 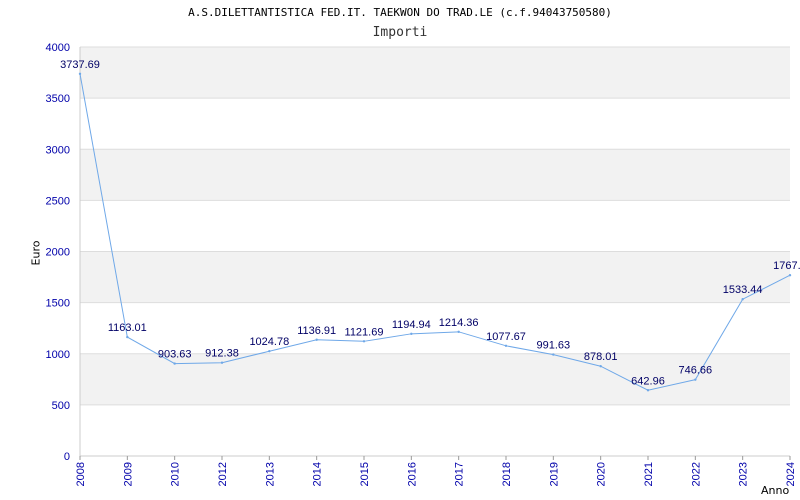 What do you see at coordinates (602, 474) in the screenshot?
I see `x-tick-label: 2020` at bounding box center [602, 474].